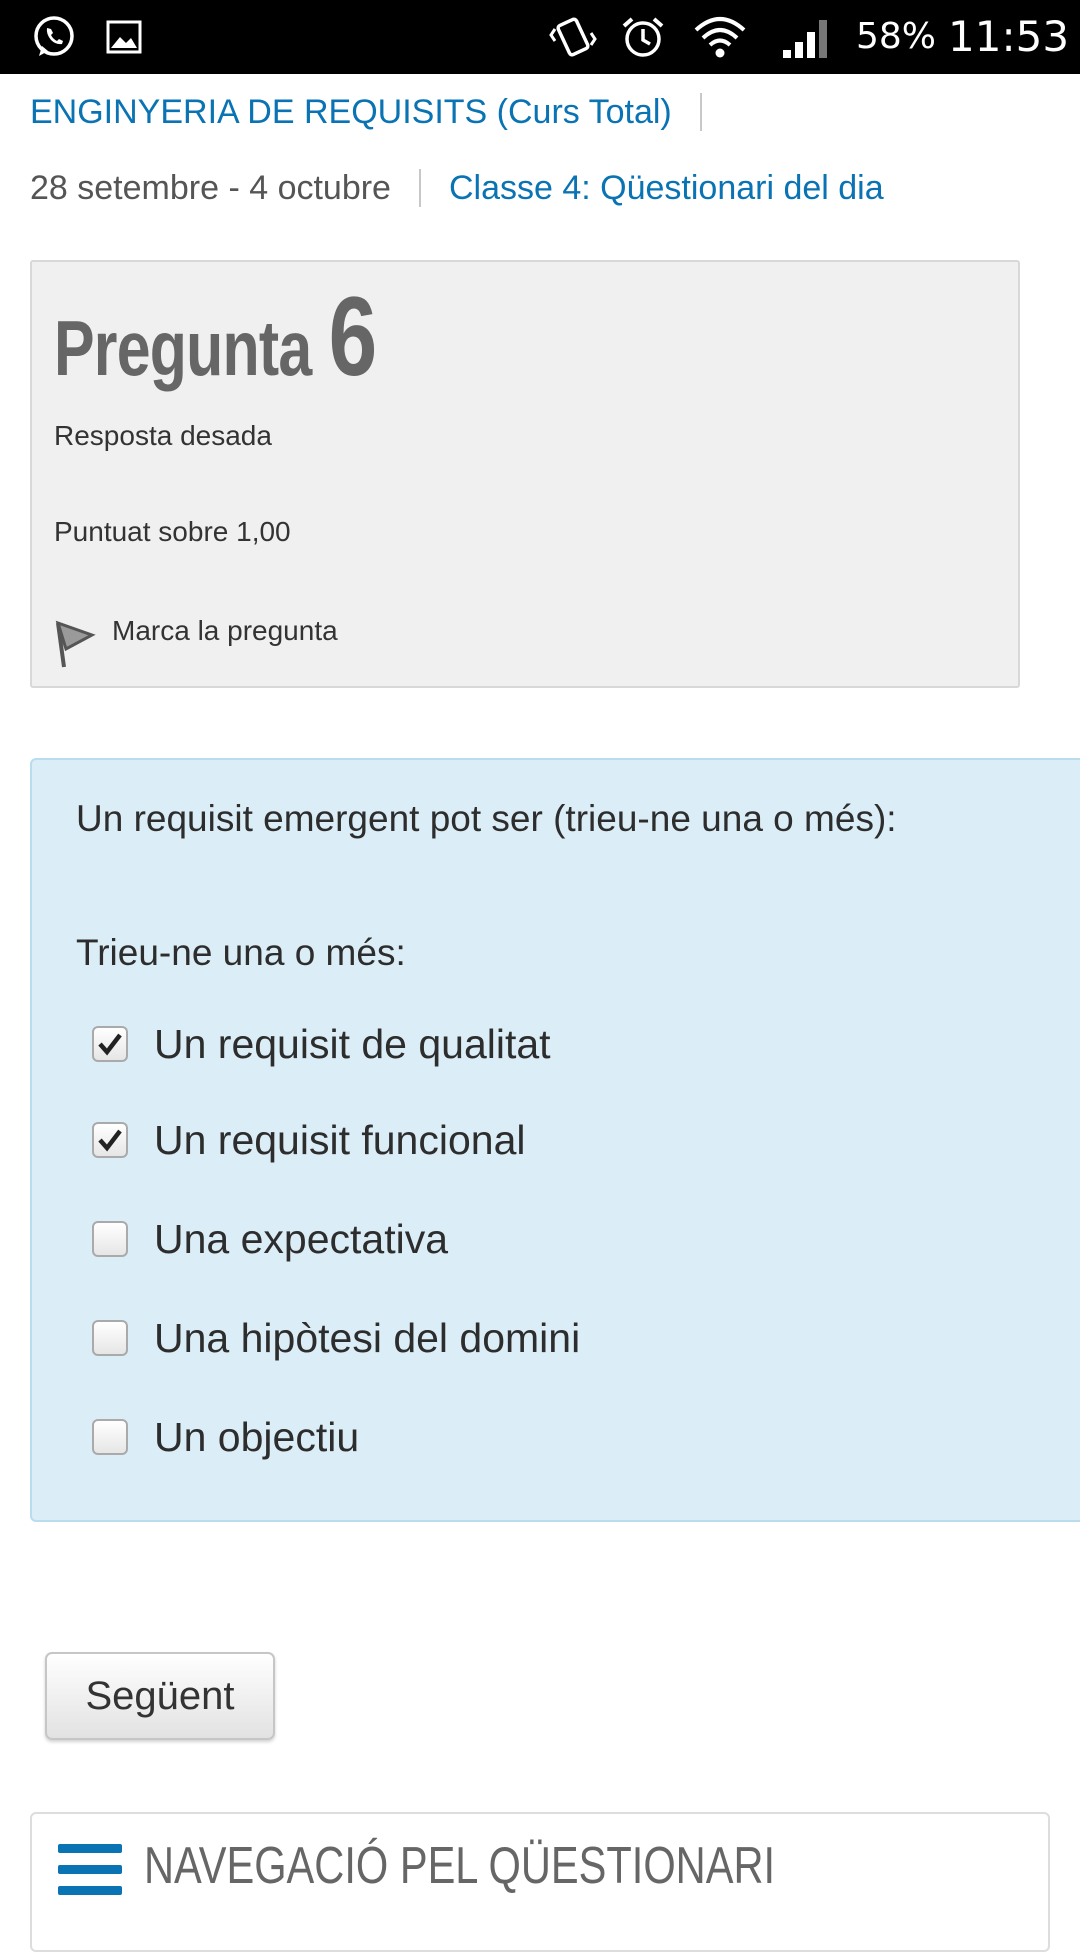  I want to click on signal-icon, so click(807, 37).